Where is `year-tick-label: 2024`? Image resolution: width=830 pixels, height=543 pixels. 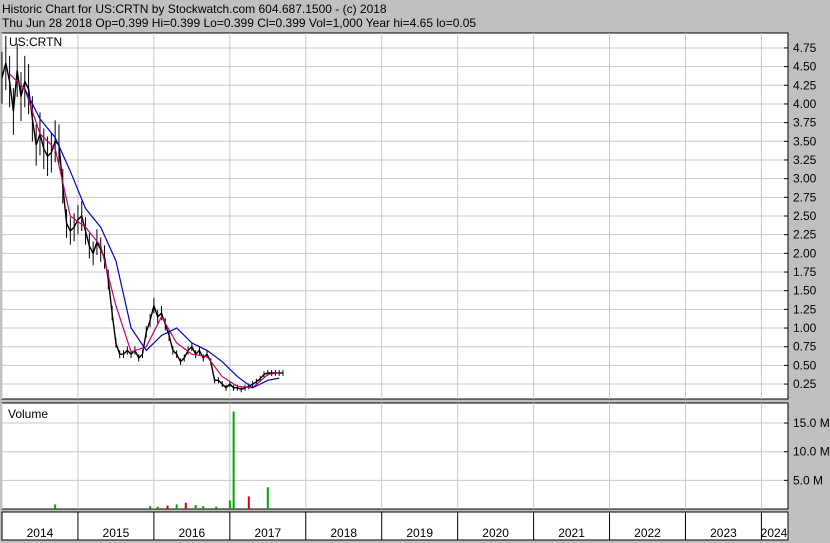
year-tick-label: 2024 is located at coordinates (774, 533).